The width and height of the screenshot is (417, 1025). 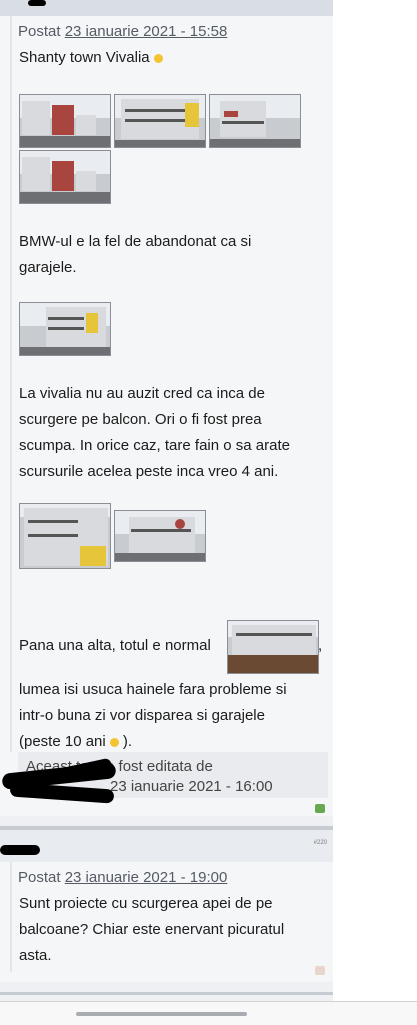 What do you see at coordinates (146, 31) in the screenshot?
I see `post-date-link: 23 ianuarie 2021 - 15:58` at bounding box center [146, 31].